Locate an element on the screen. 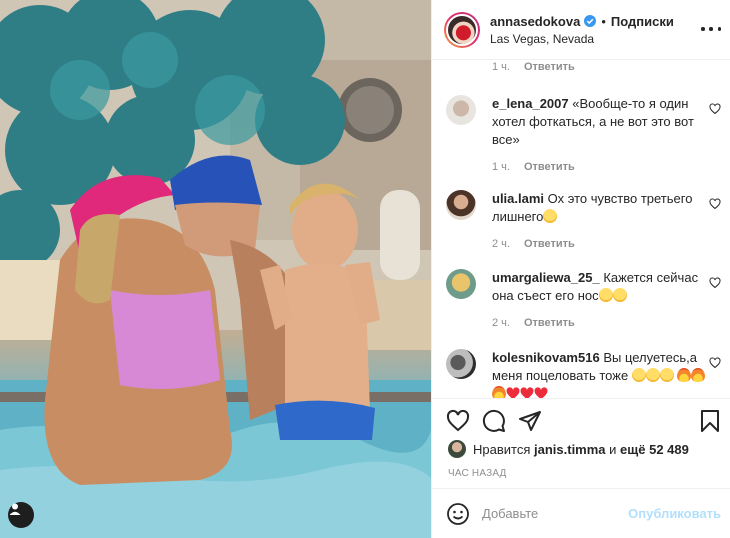 This screenshot has height=538, width=730. comment-icon is located at coordinates (494, 421).